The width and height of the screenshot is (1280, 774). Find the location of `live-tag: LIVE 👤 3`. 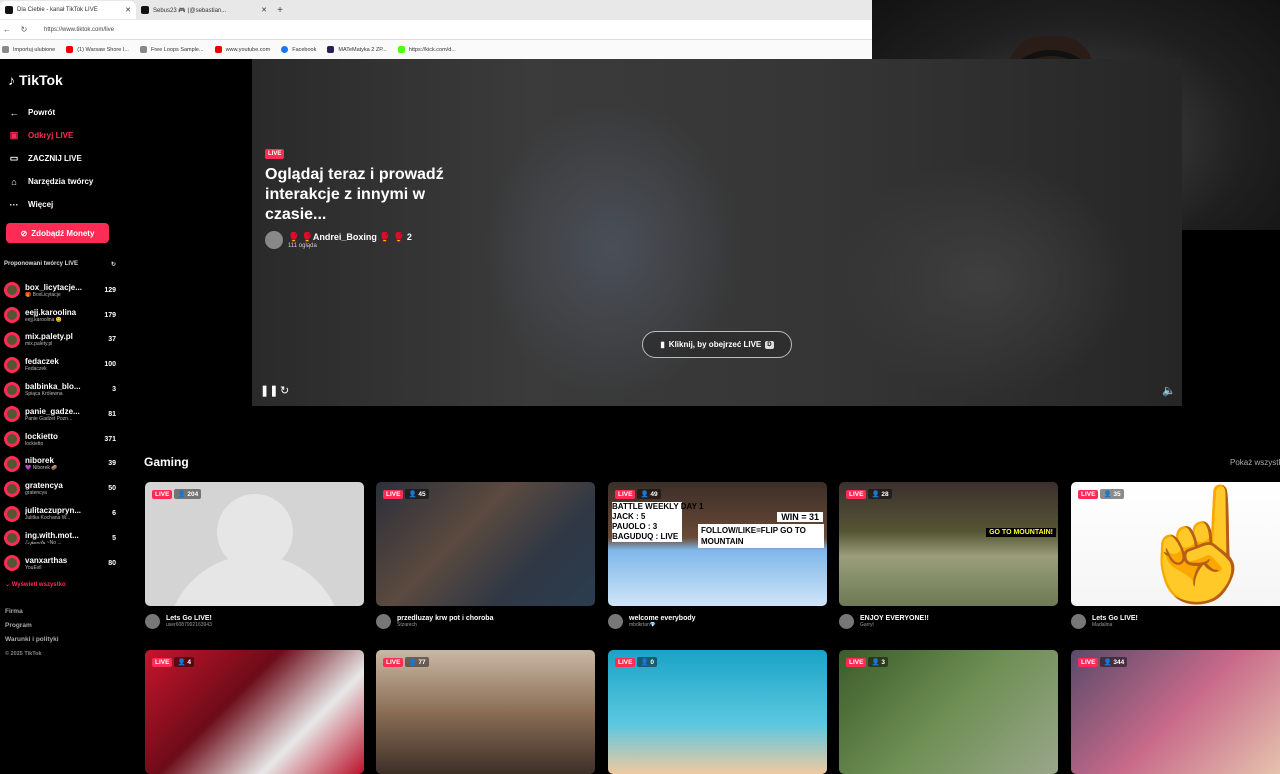

live-tag: LIVE 👤 3 is located at coordinates (867, 662).